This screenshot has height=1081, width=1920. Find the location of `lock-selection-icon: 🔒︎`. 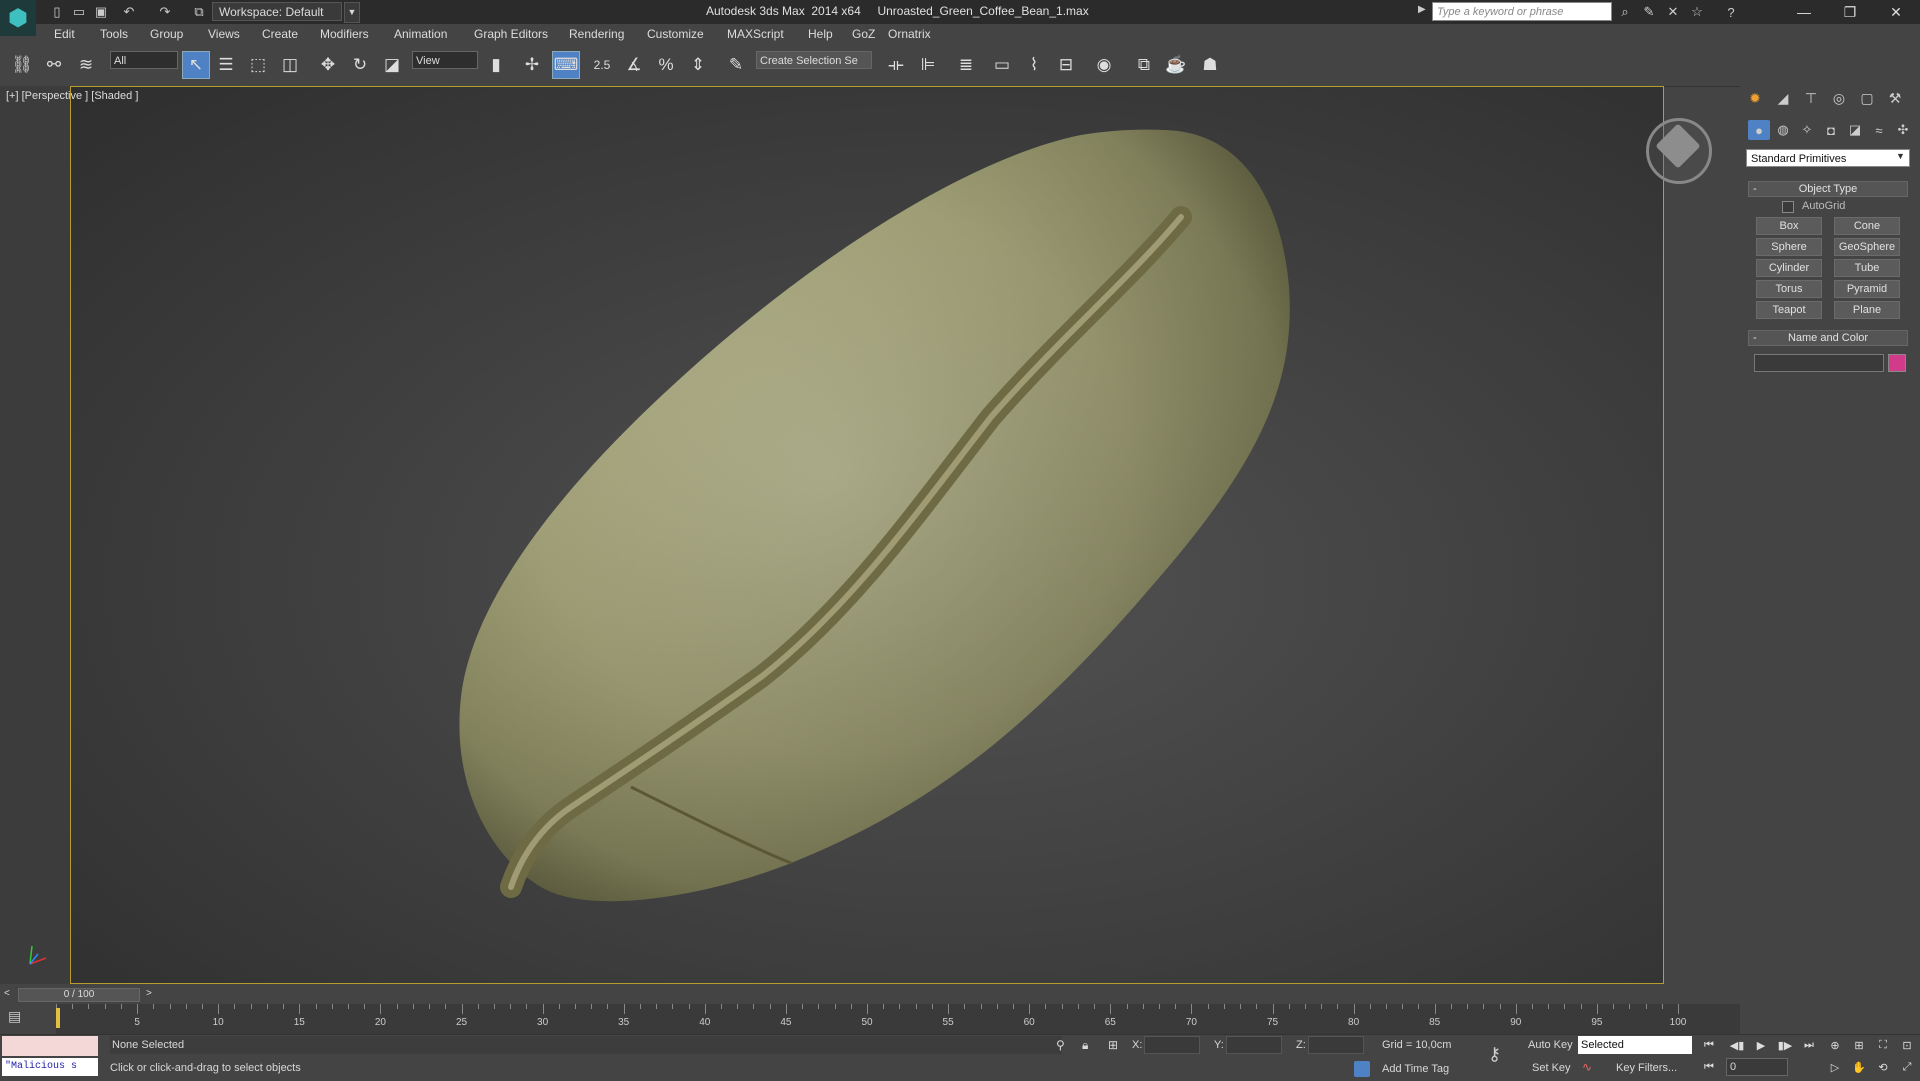

lock-selection-icon: 🔒︎ is located at coordinates (1085, 1045).